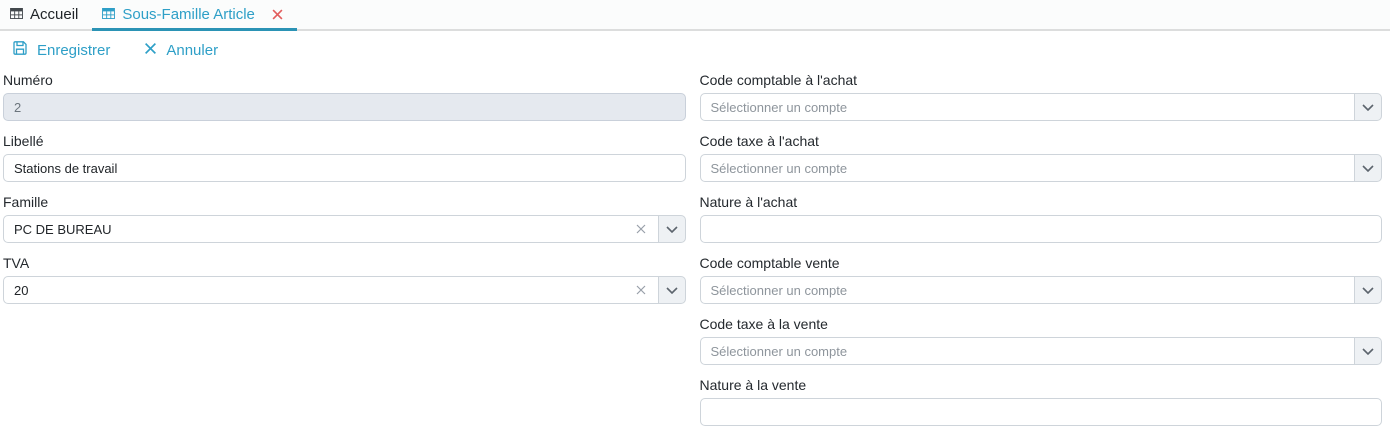 Image resolution: width=1390 pixels, height=438 pixels. I want to click on tab-accueil: Accueil, so click(46, 15).